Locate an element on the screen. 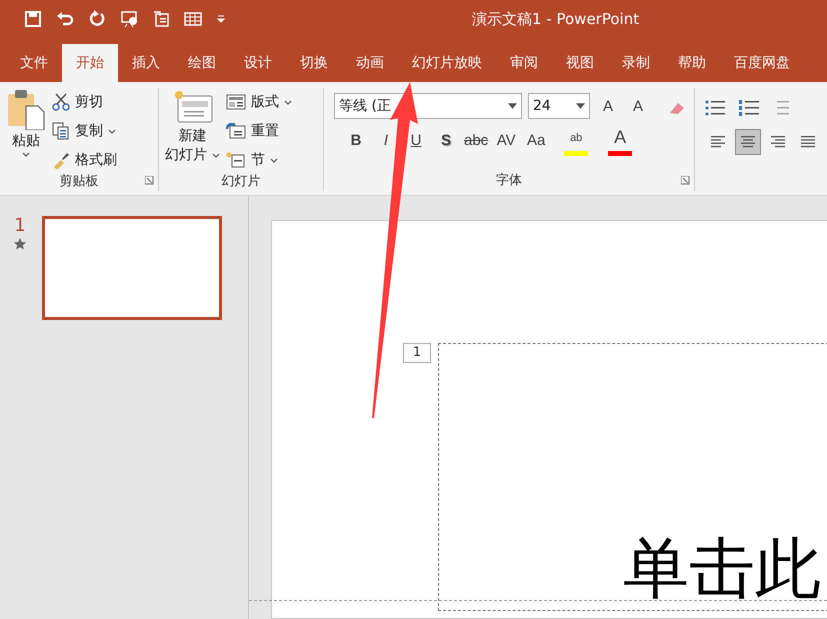  paste-button: 粘贴 is located at coordinates (26, 130).